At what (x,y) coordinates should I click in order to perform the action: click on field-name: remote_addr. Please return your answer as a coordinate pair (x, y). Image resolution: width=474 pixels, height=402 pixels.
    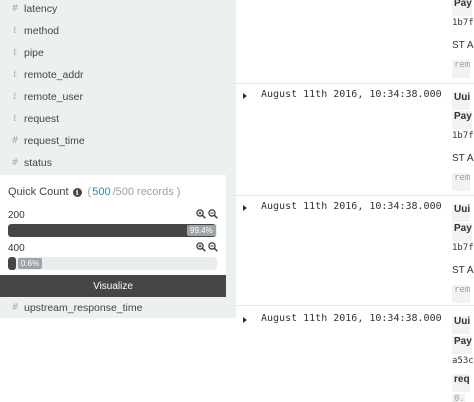
    Looking at the image, I should click on (54, 75).